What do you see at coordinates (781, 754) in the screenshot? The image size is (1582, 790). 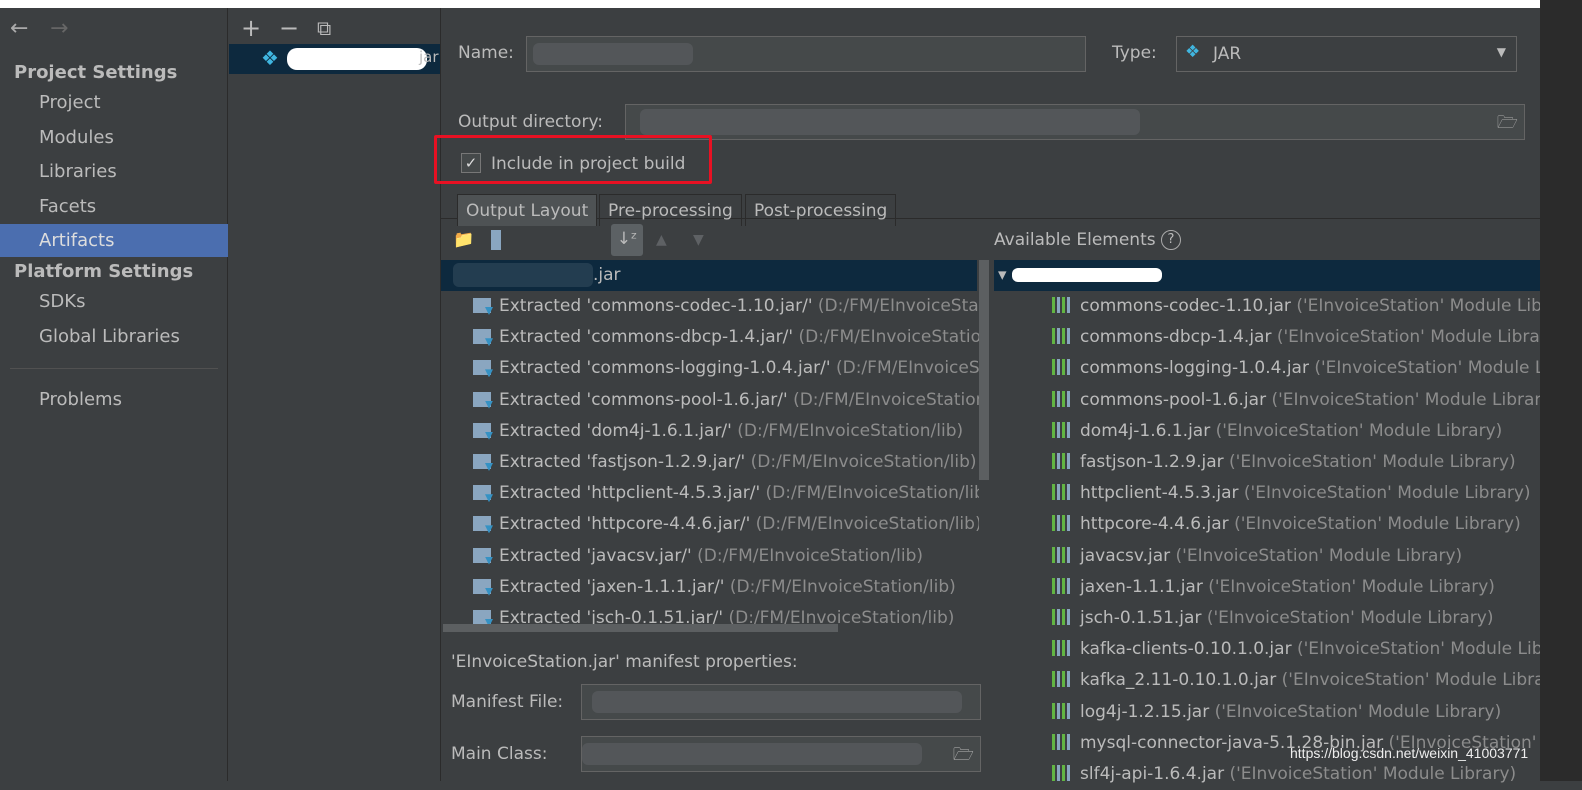 I see `main-class-input: 🗁` at bounding box center [781, 754].